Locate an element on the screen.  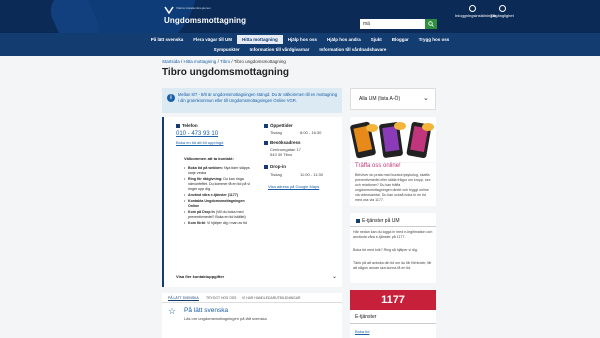
tab-safe: Tryggt hos oss is located at coordinates (221, 298).